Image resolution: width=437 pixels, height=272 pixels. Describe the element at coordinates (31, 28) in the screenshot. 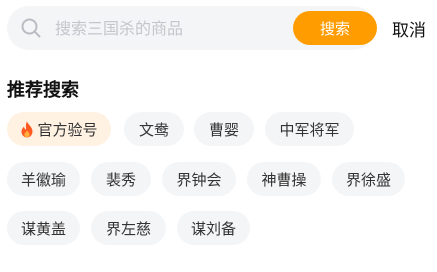

I see `search-icon` at that location.